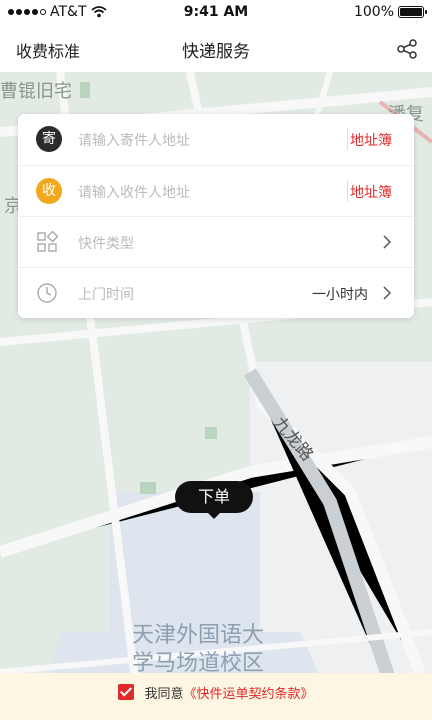  I want to click on map-label-campus: 天津外国语大 学马场道校区, so click(198, 650).